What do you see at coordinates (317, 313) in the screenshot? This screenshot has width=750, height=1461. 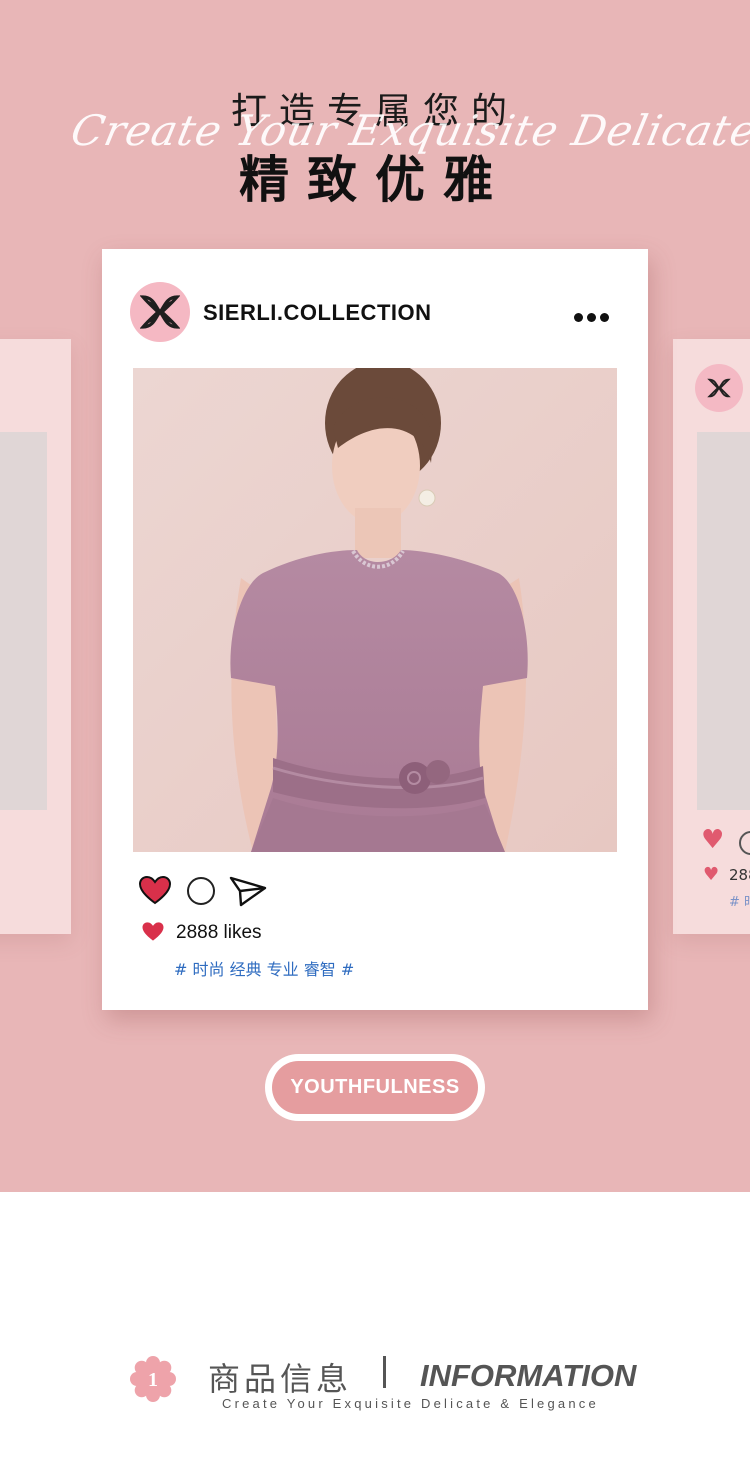 I see `account-name: SIERLI.COLLECTION` at bounding box center [317, 313].